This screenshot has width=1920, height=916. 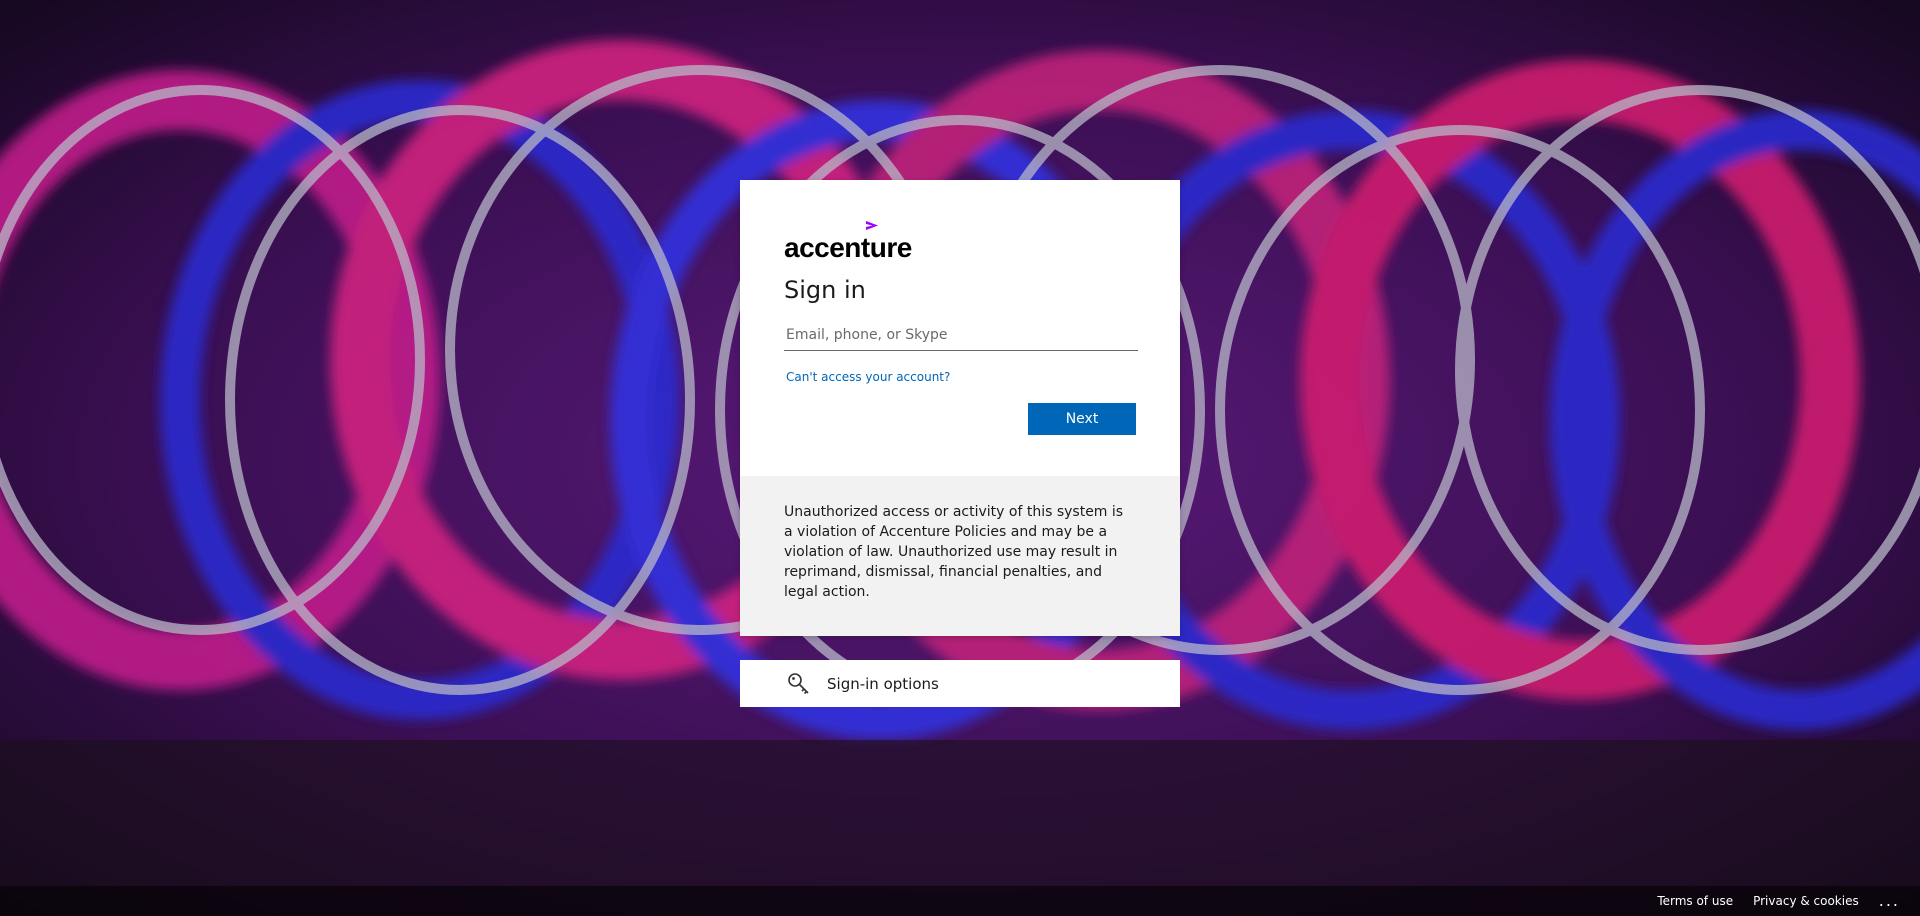 What do you see at coordinates (798, 683) in the screenshot?
I see `key-icon` at bounding box center [798, 683].